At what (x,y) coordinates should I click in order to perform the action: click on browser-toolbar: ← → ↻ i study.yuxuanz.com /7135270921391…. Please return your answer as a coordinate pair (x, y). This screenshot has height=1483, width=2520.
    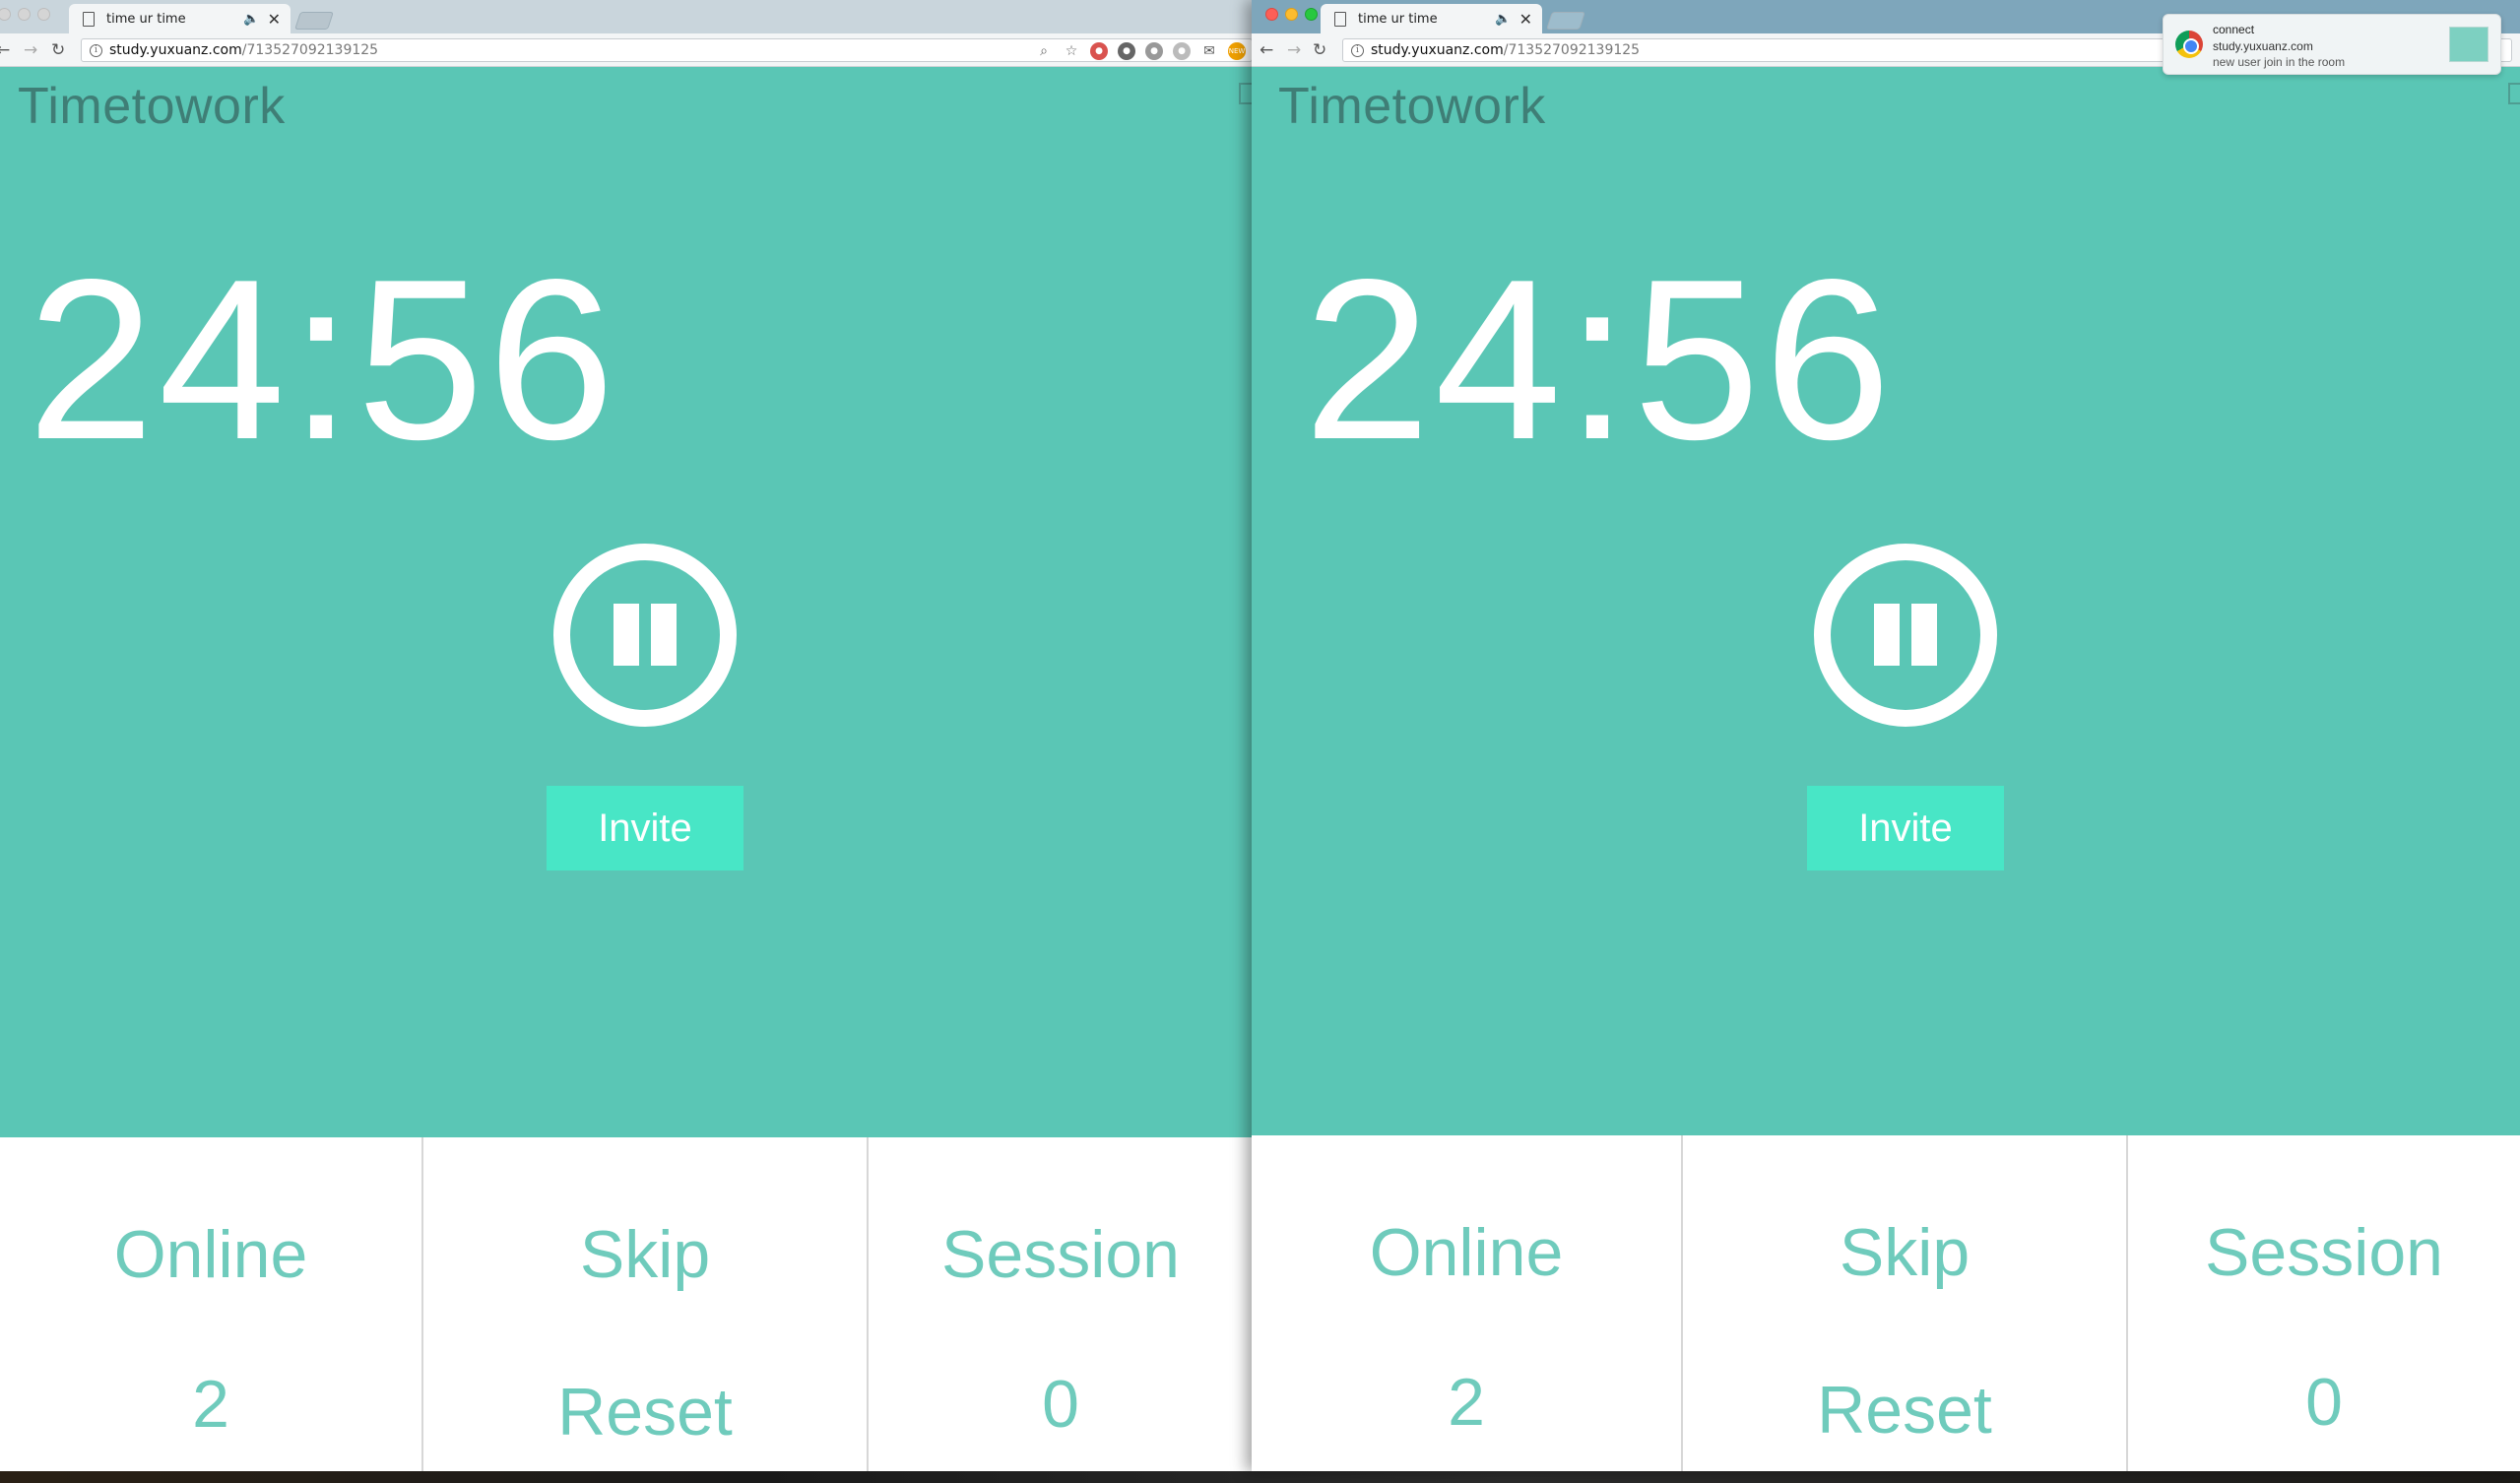
    Looking at the image, I should click on (626, 50).